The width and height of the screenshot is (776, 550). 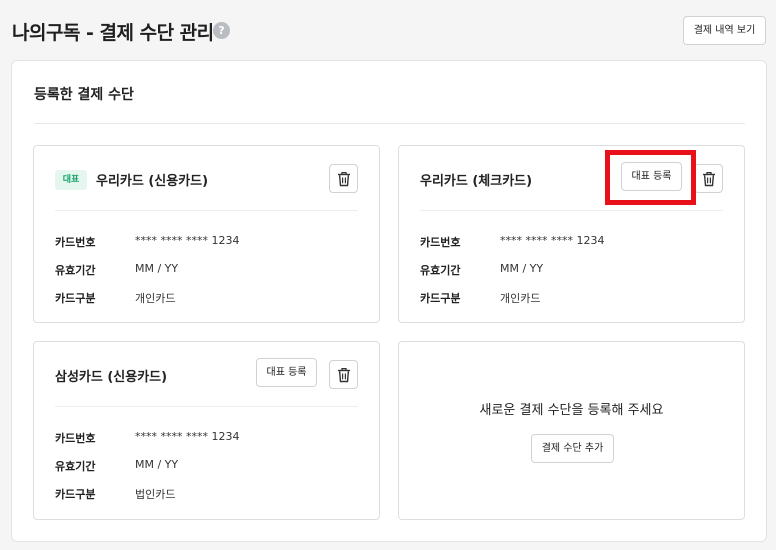 I want to click on add-payment-method-button: 결제 수단 추가, so click(x=572, y=448).